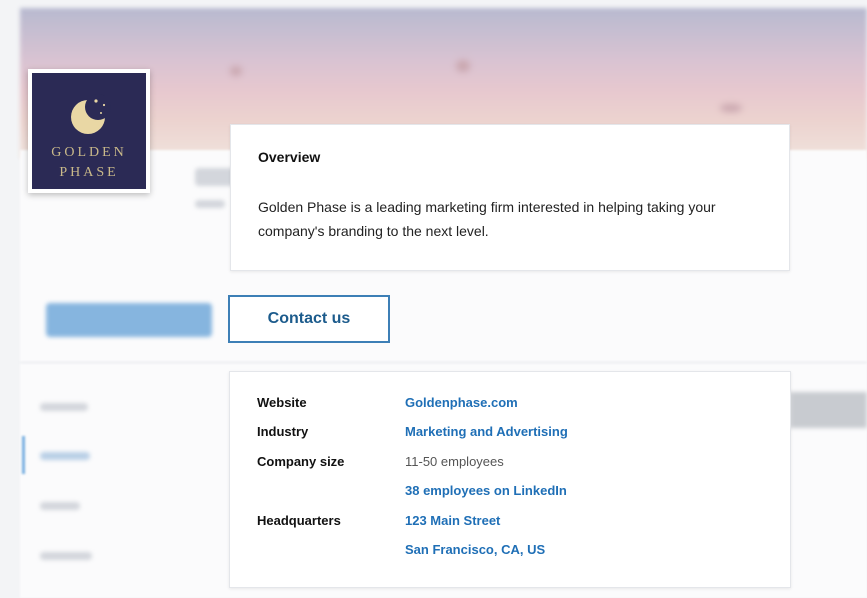 The height and width of the screenshot is (598, 867). I want to click on industry-label: Industry, so click(283, 431).